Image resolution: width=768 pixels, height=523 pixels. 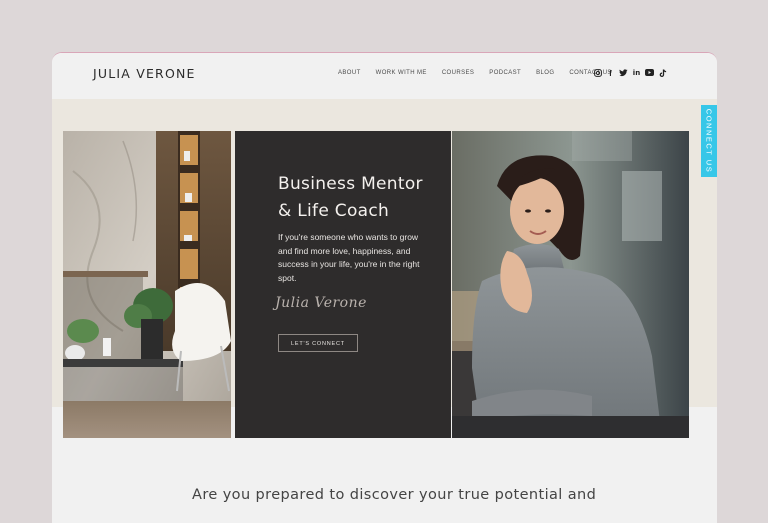 I want to click on hero-heading-line1: Business Mentor, so click(x=350, y=184).